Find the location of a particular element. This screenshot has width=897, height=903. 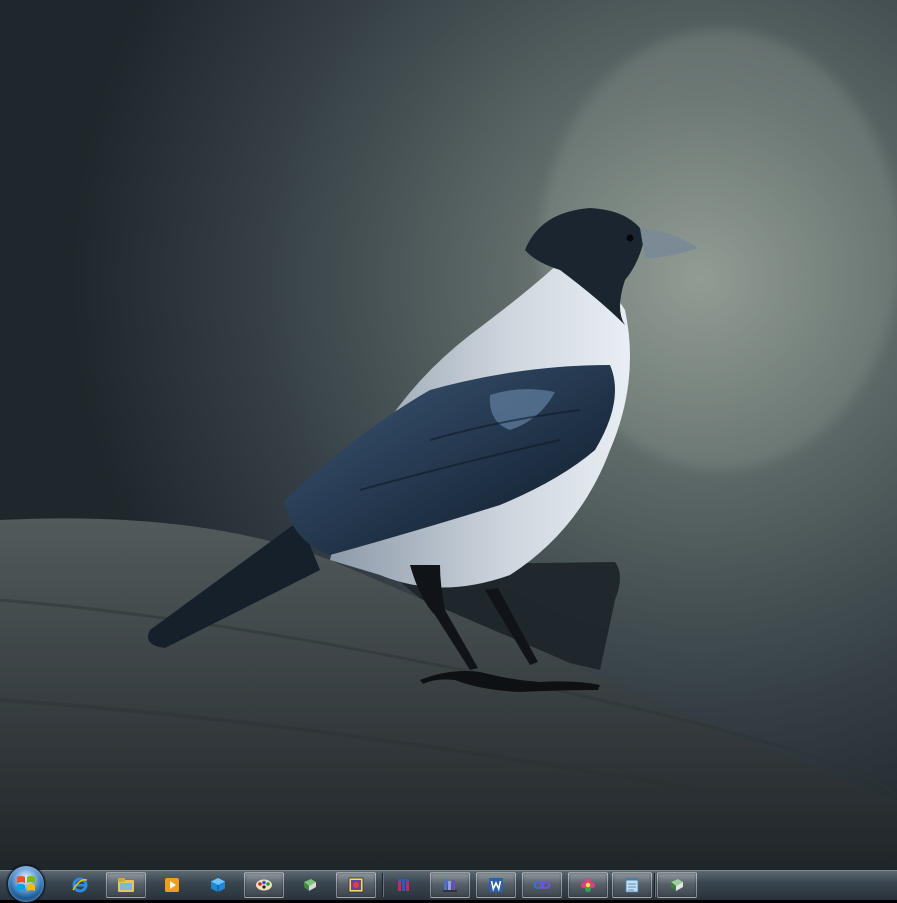

books-library-icon is located at coordinates (450, 885).